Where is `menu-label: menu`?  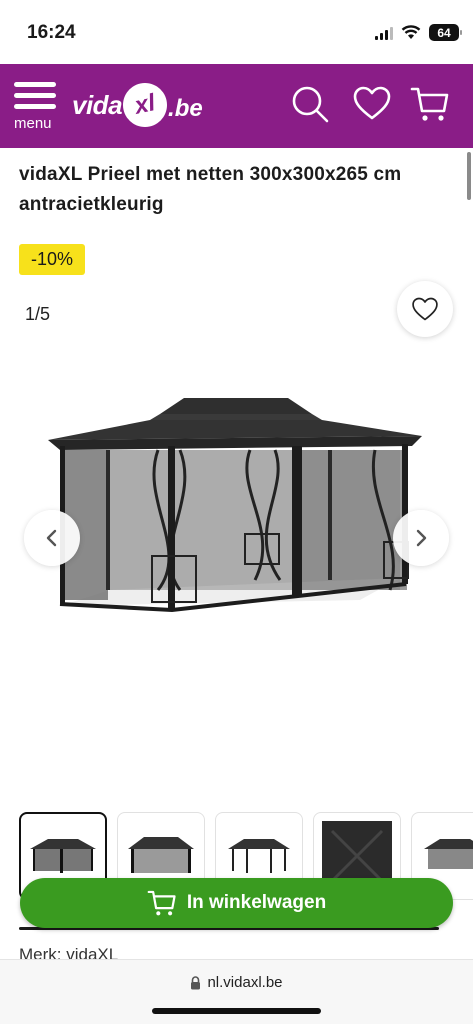 menu-label: menu is located at coordinates (33, 123).